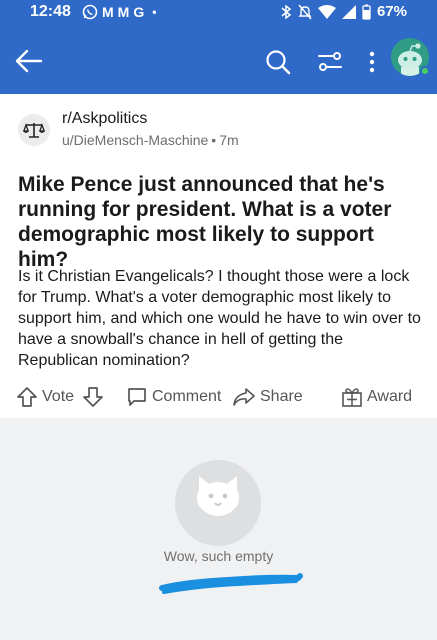  What do you see at coordinates (326, 11) in the screenshot?
I see `wifi-icon` at bounding box center [326, 11].